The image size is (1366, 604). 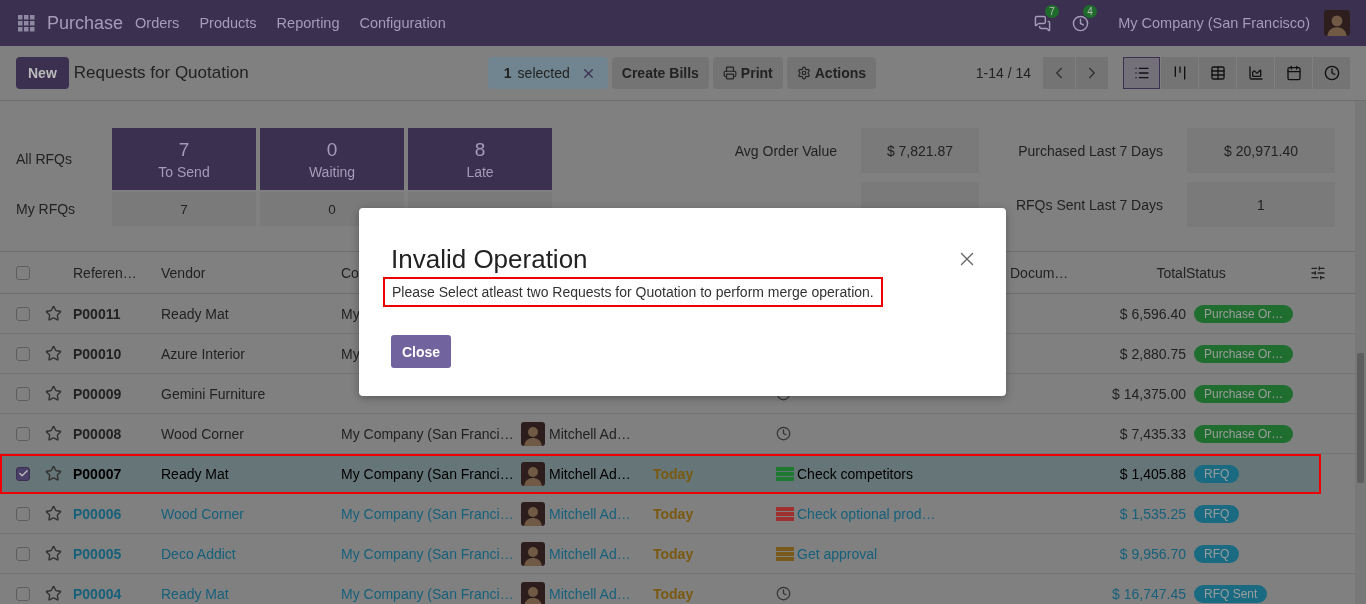 What do you see at coordinates (1152, 553) in the screenshot?
I see `table-cell: $ 9,956.70` at bounding box center [1152, 553].